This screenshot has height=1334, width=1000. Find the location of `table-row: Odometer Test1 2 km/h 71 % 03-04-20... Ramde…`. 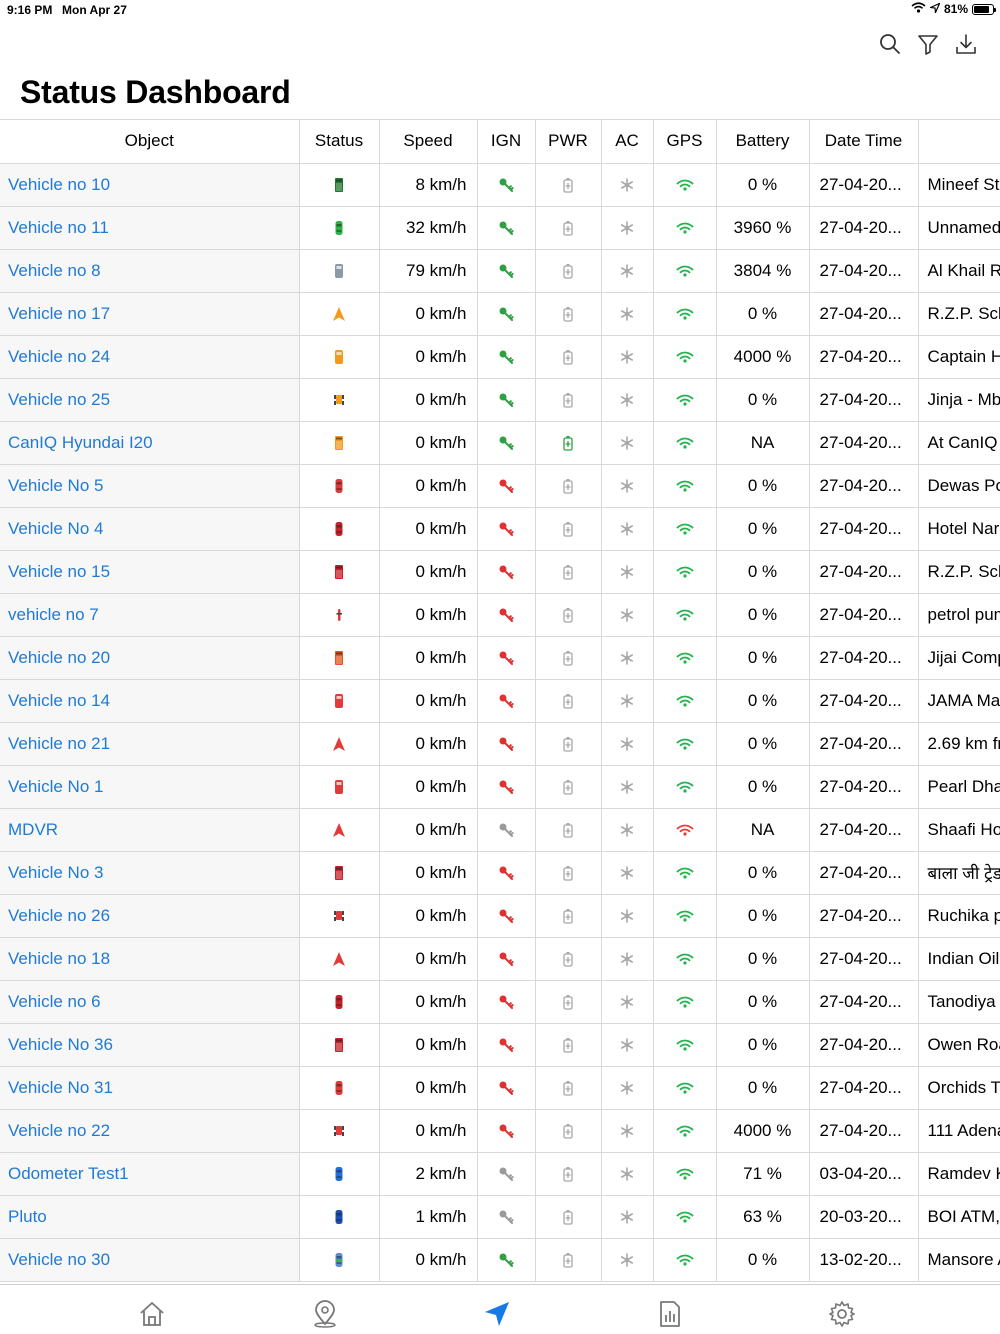

table-row: Odometer Test1 2 km/h 71 % 03-04-20... Ramde… is located at coordinates (500, 1174).